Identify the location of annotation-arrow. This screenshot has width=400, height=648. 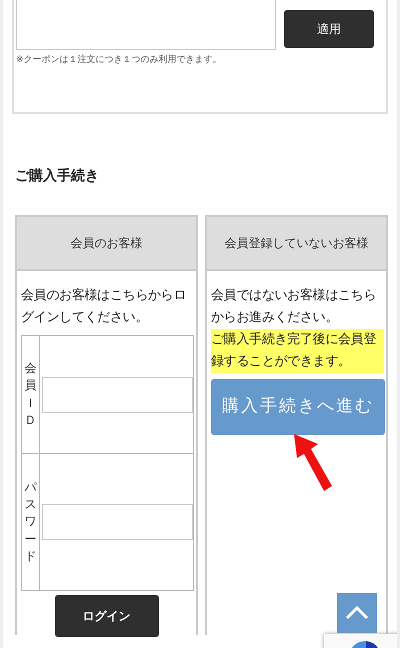
(313, 463).